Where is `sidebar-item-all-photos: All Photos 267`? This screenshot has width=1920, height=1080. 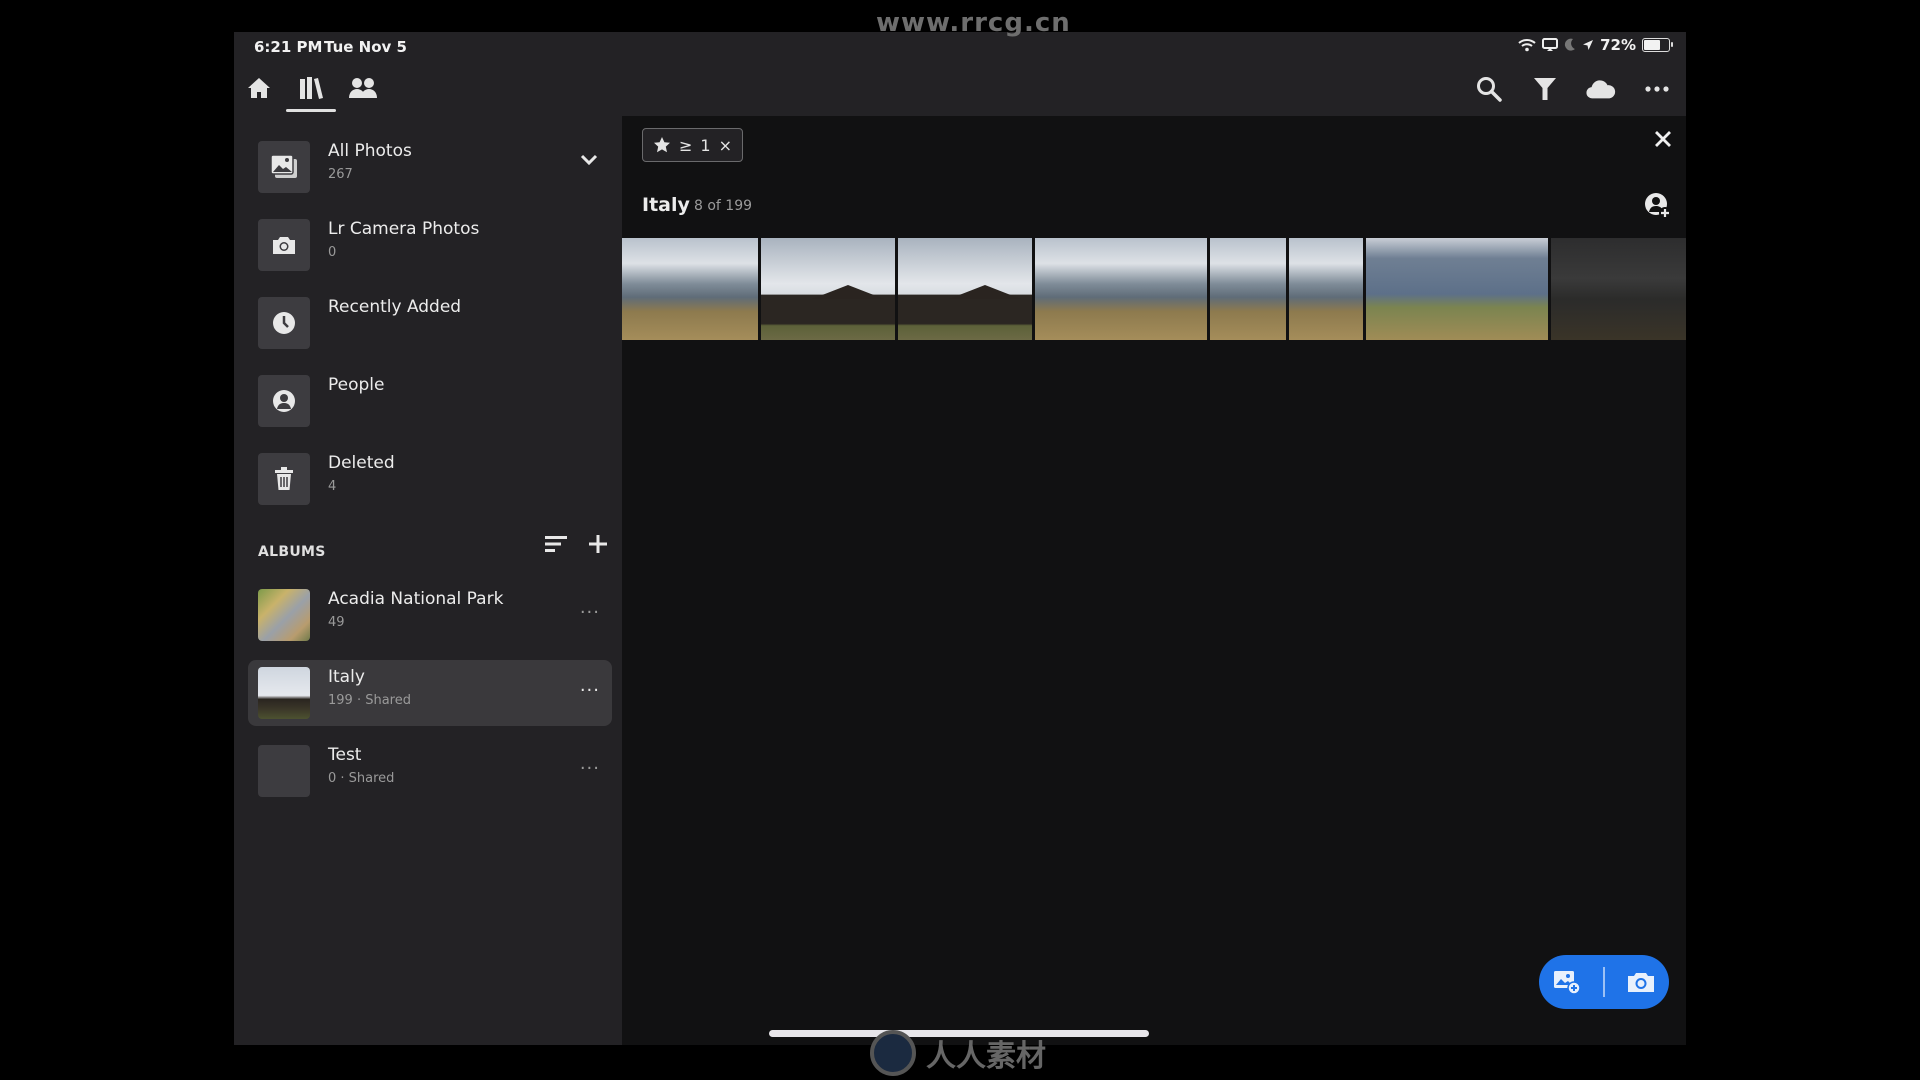 sidebar-item-all-photos: All Photos 267 is located at coordinates (430, 167).